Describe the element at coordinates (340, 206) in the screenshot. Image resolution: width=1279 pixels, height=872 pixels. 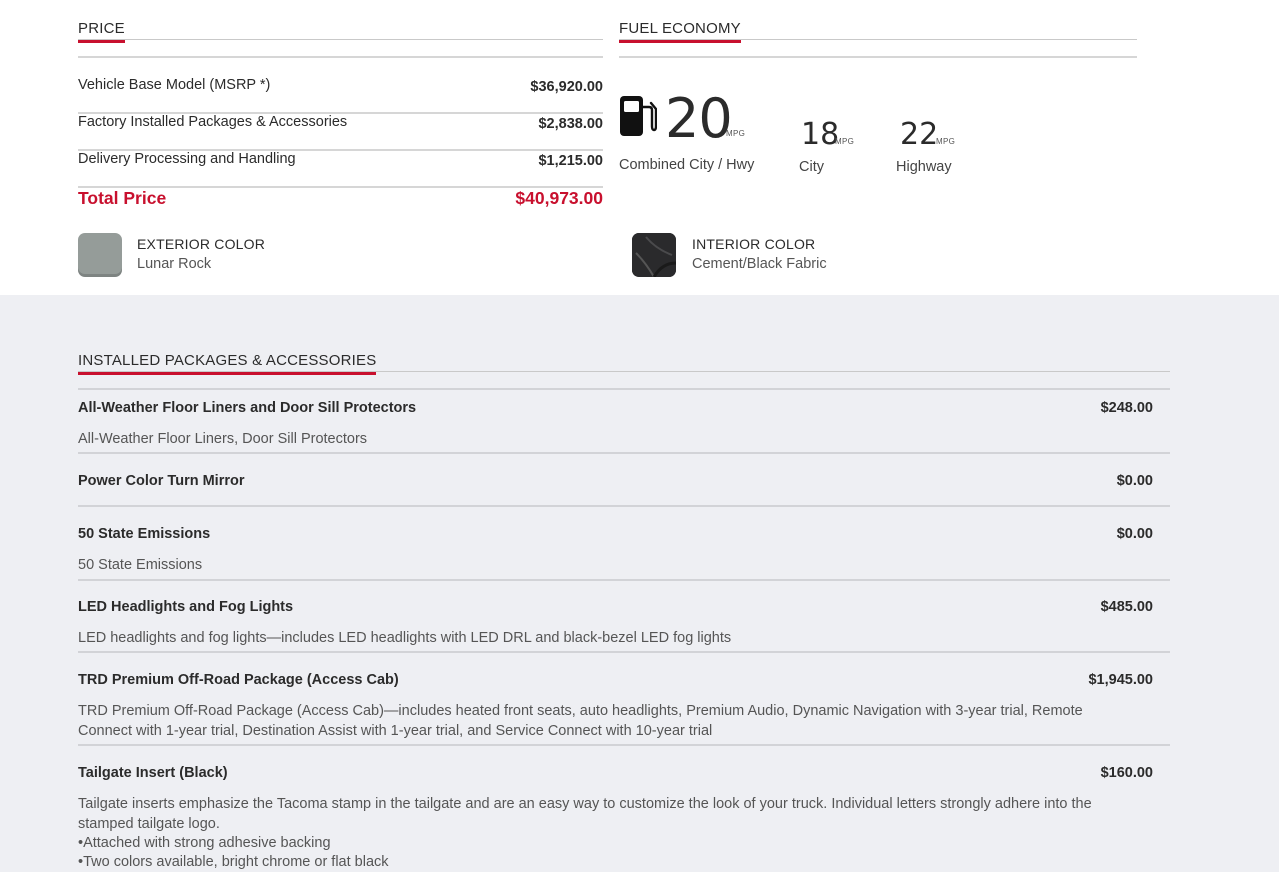
I see `price-row-total: Total Price $40,973.00` at that location.